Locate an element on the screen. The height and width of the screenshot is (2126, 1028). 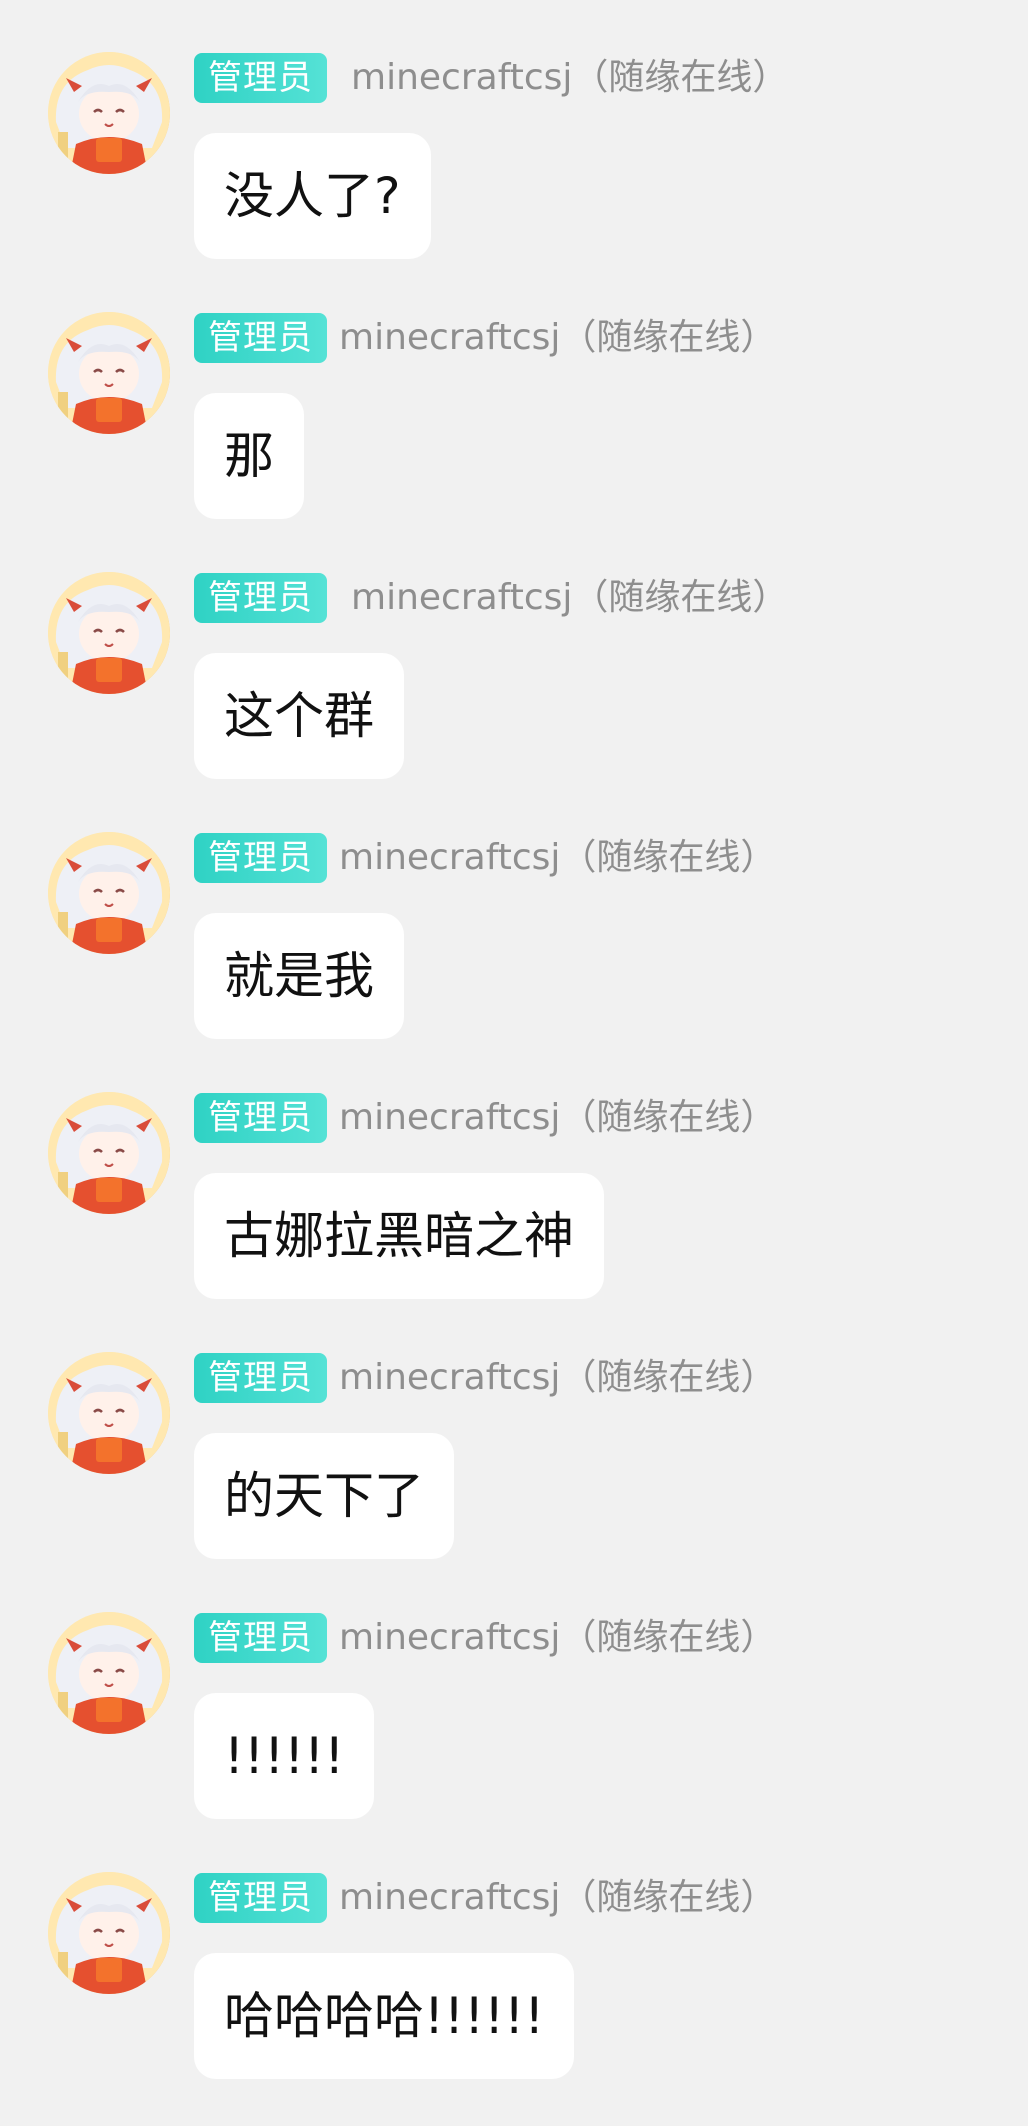
message-bubble: 没人了? is located at coordinates (312, 196).